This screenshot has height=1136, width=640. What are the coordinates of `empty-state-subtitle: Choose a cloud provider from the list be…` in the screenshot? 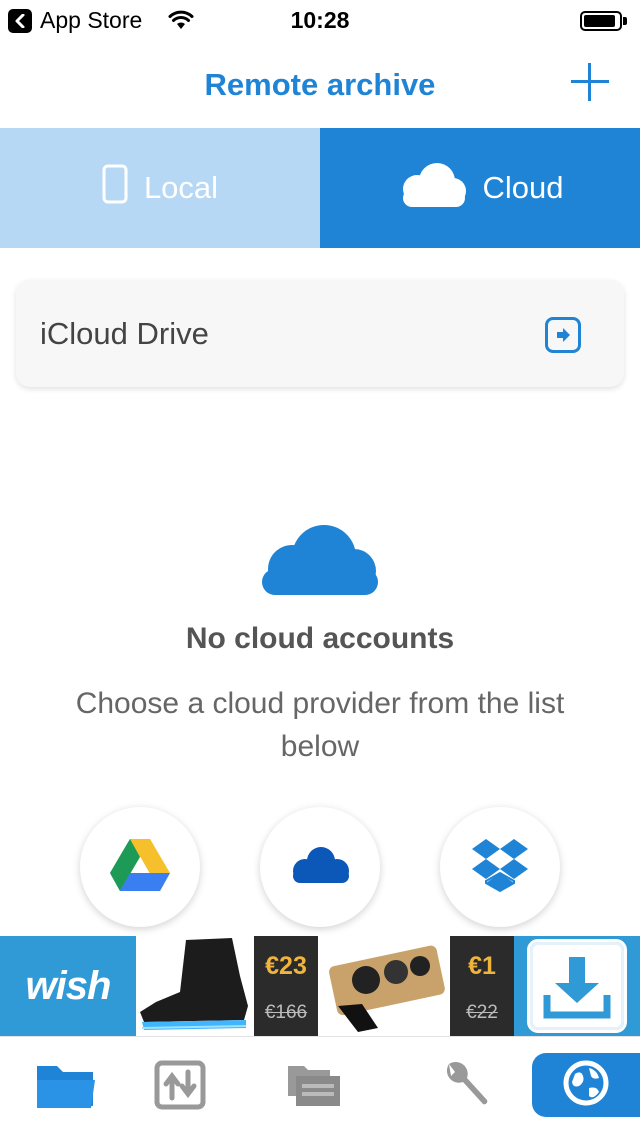 It's located at (320, 725).